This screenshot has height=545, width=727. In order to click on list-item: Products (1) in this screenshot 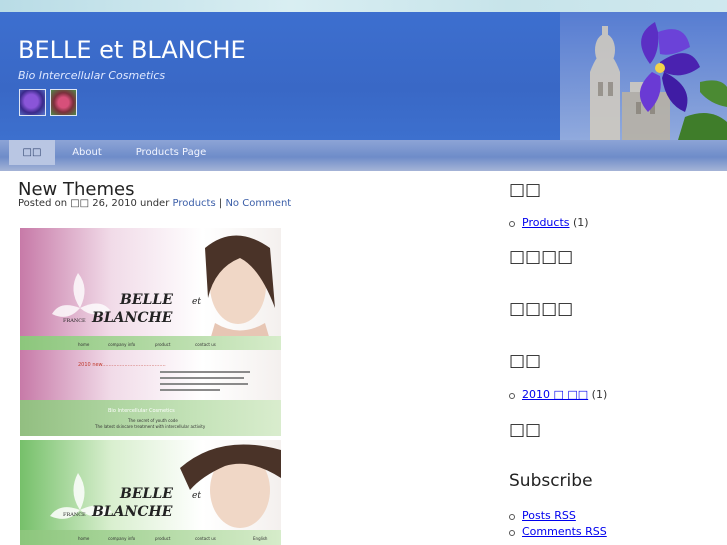, I will do `click(549, 223)`.